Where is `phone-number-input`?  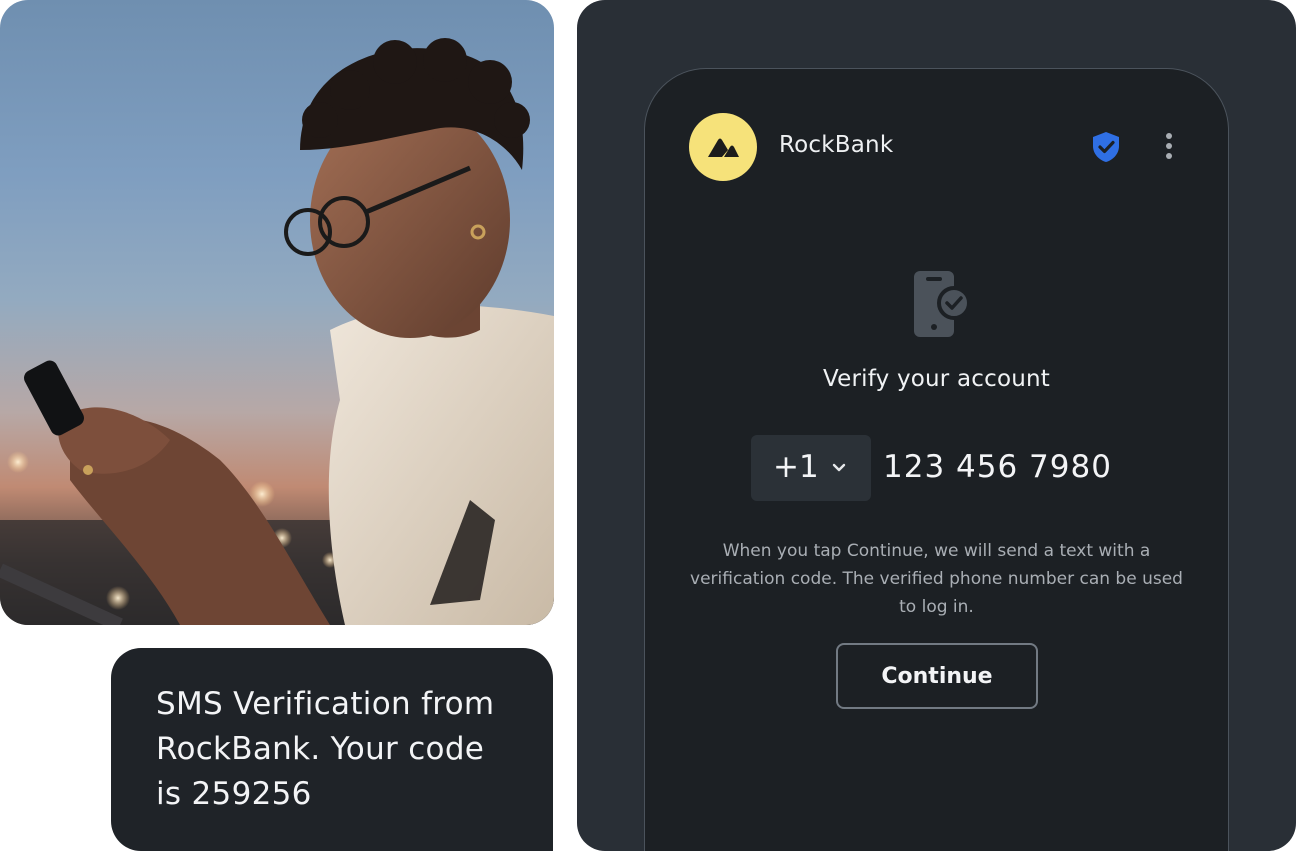 phone-number-input is located at coordinates (1028, 467).